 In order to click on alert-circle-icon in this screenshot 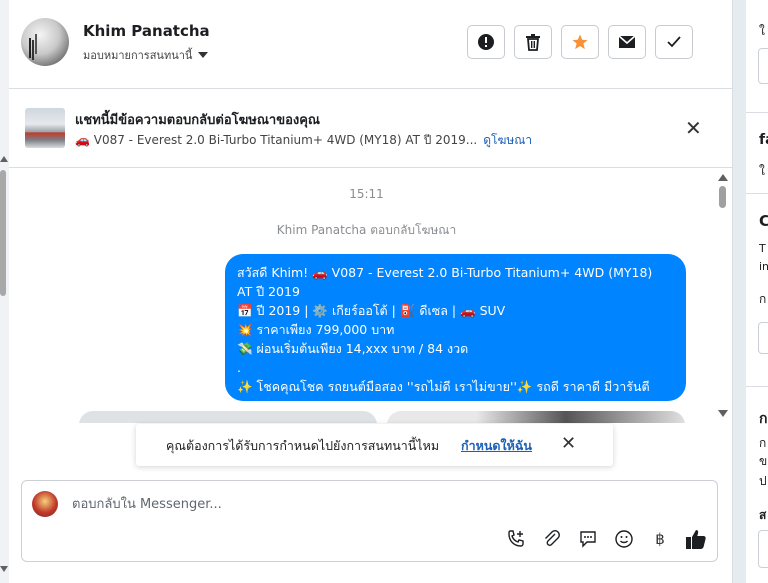, I will do `click(486, 42)`.